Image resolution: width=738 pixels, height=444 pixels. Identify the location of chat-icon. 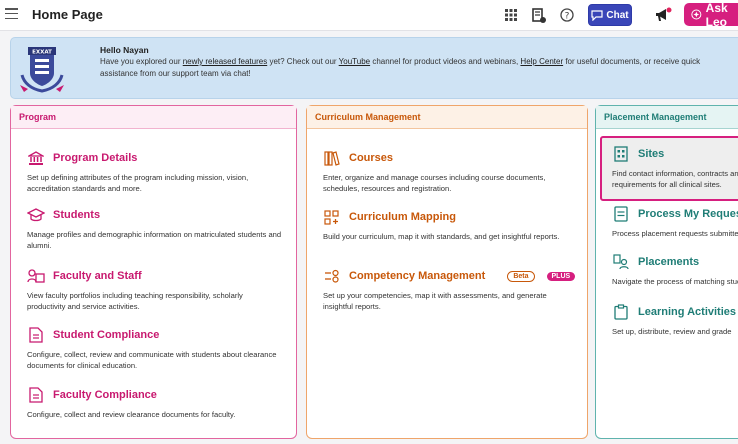
(597, 15).